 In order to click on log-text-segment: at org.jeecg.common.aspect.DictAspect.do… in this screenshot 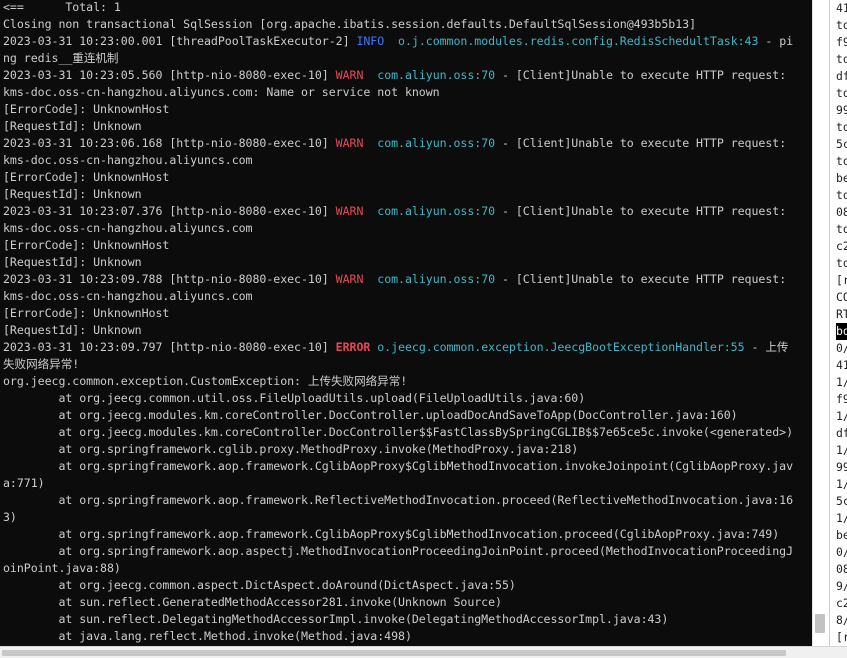, I will do `click(259, 585)`.